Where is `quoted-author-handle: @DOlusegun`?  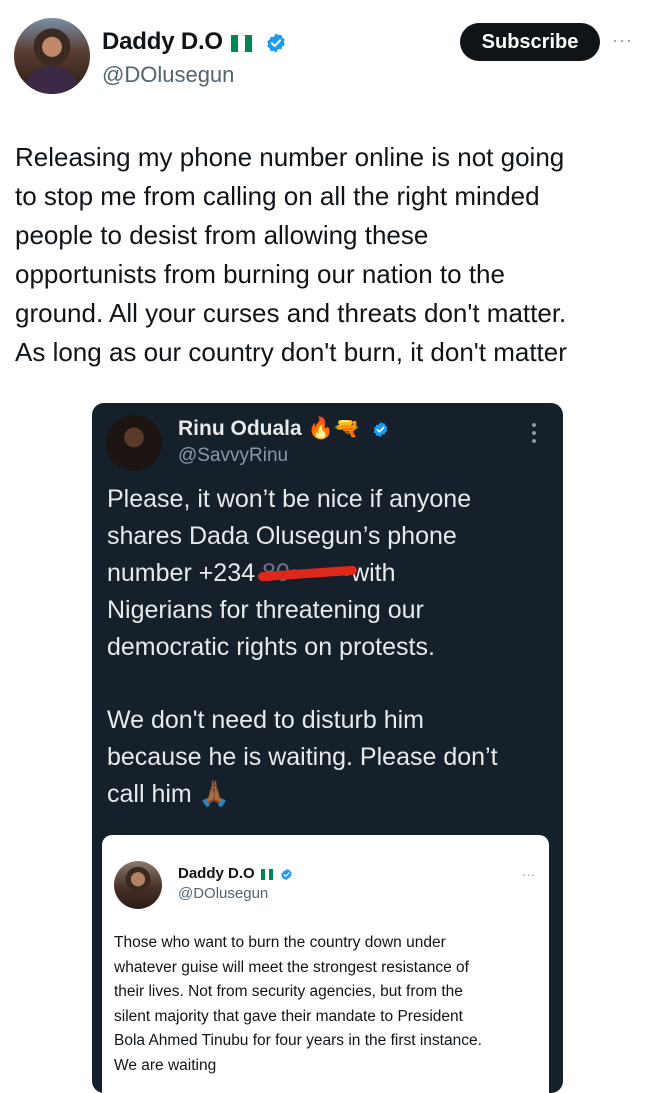 quoted-author-handle: @DOlusegun is located at coordinates (223, 893).